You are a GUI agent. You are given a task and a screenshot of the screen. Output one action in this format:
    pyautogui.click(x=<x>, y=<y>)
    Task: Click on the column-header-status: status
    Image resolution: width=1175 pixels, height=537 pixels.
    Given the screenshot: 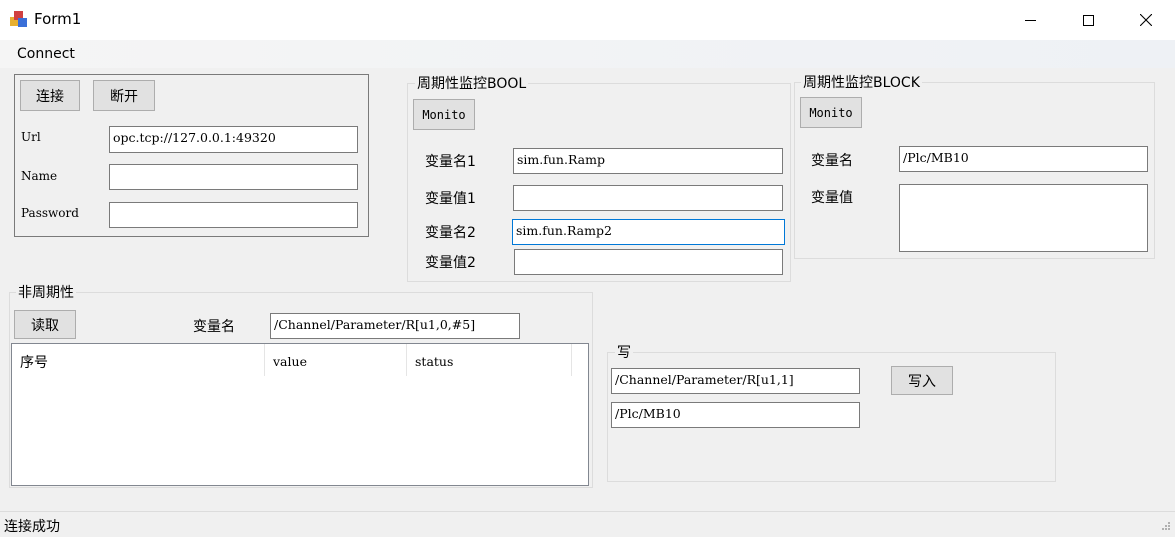 What is the action you would take?
    pyautogui.click(x=489, y=360)
    